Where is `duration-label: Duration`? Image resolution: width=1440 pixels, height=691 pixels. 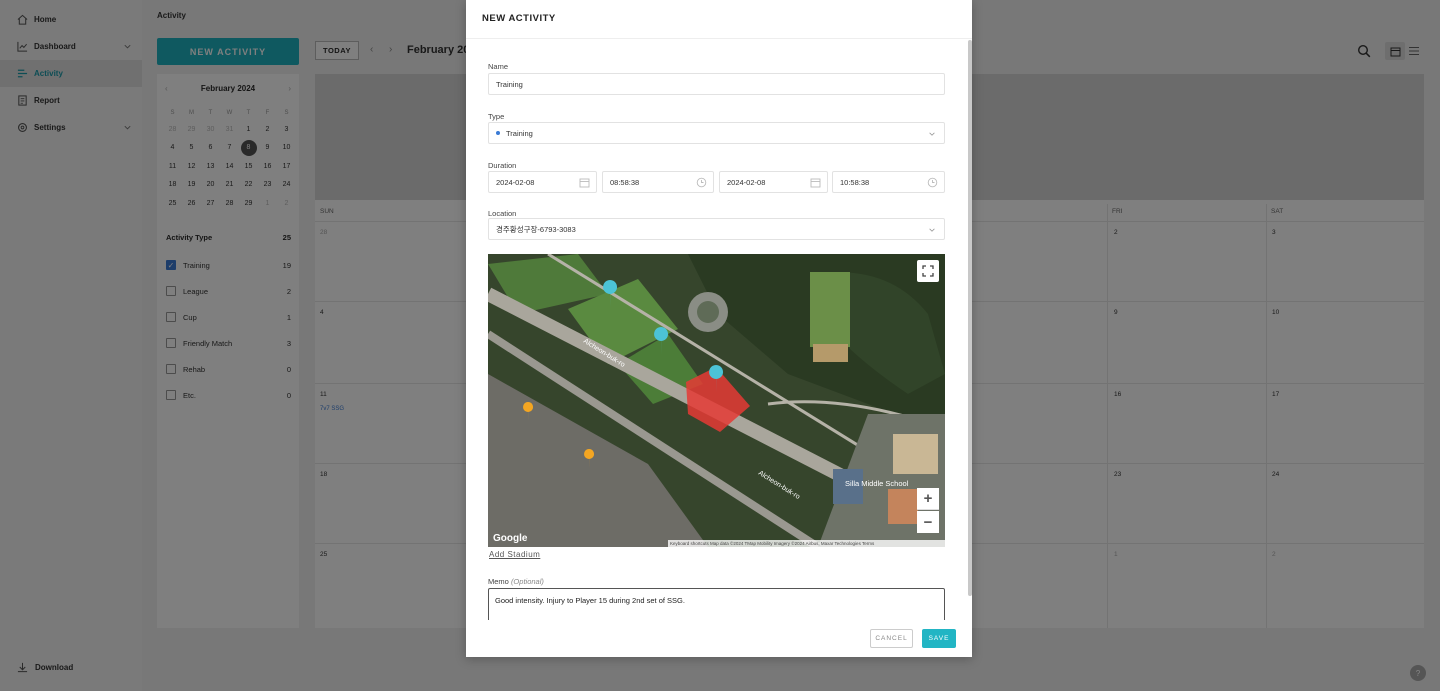
duration-label: Duration is located at coordinates (502, 165).